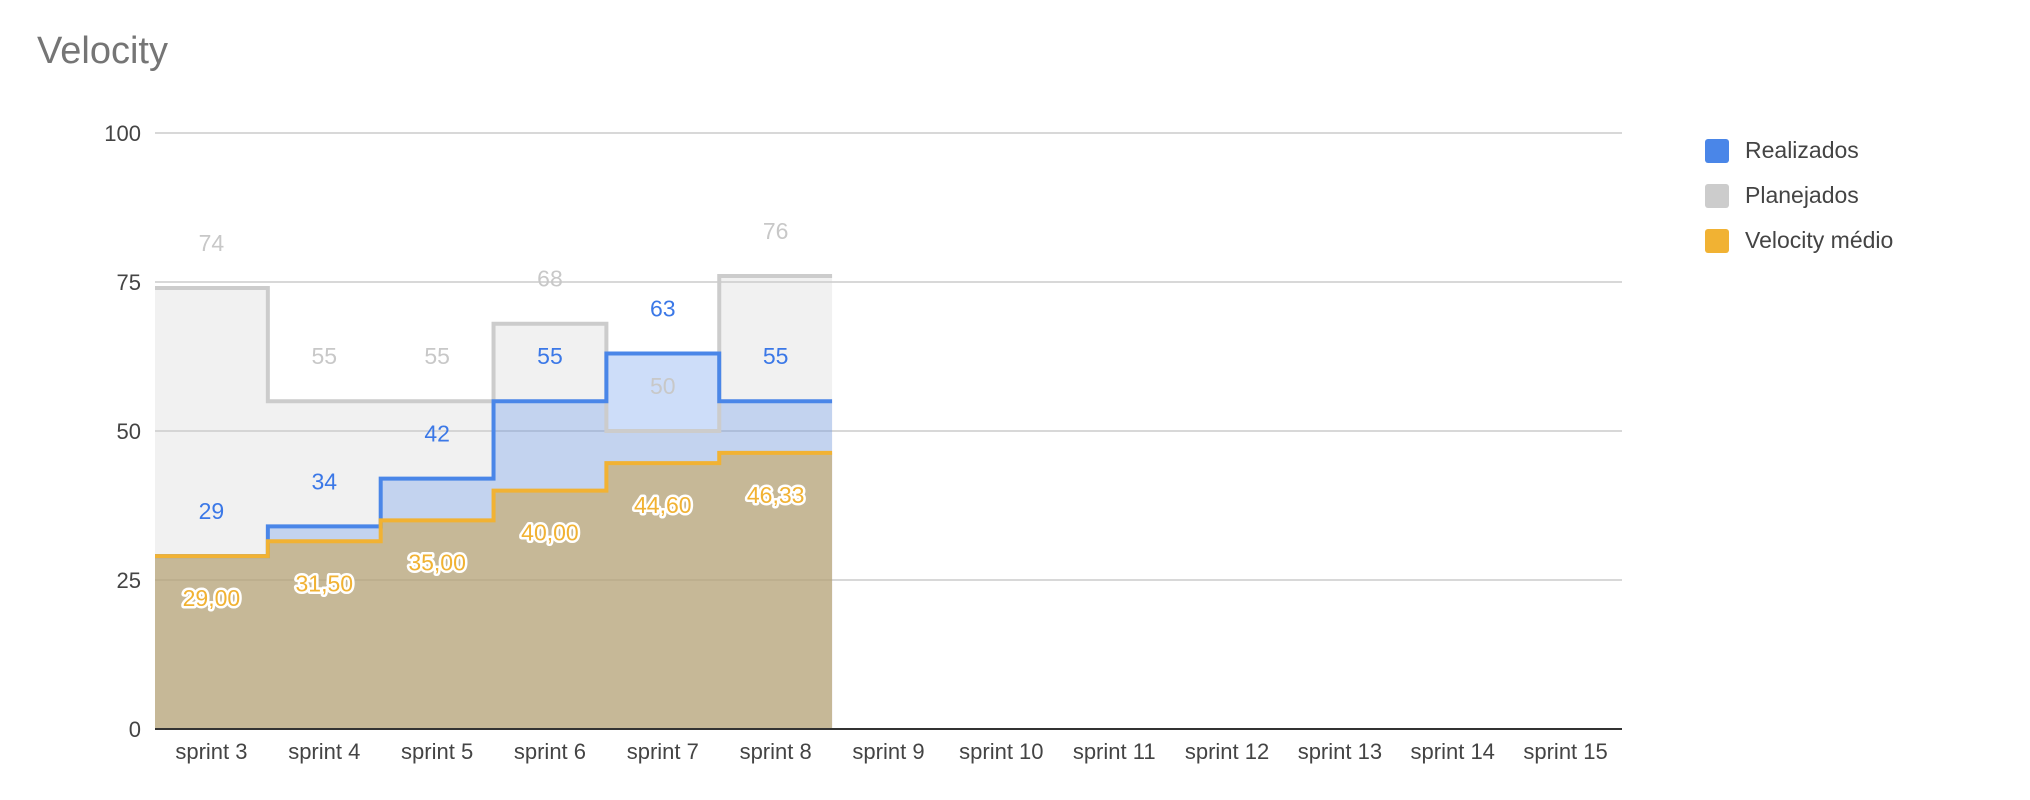 This screenshot has height=800, width=2030. Describe the element at coordinates (212, 598) in the screenshot. I see `data-label-velocity-medio: 29,00` at that location.